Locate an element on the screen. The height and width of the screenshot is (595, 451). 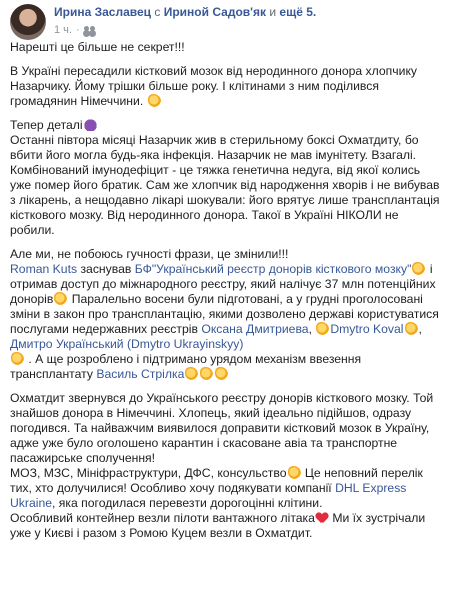
tagged-person-link: Ириной Садов'як is located at coordinates (215, 12).